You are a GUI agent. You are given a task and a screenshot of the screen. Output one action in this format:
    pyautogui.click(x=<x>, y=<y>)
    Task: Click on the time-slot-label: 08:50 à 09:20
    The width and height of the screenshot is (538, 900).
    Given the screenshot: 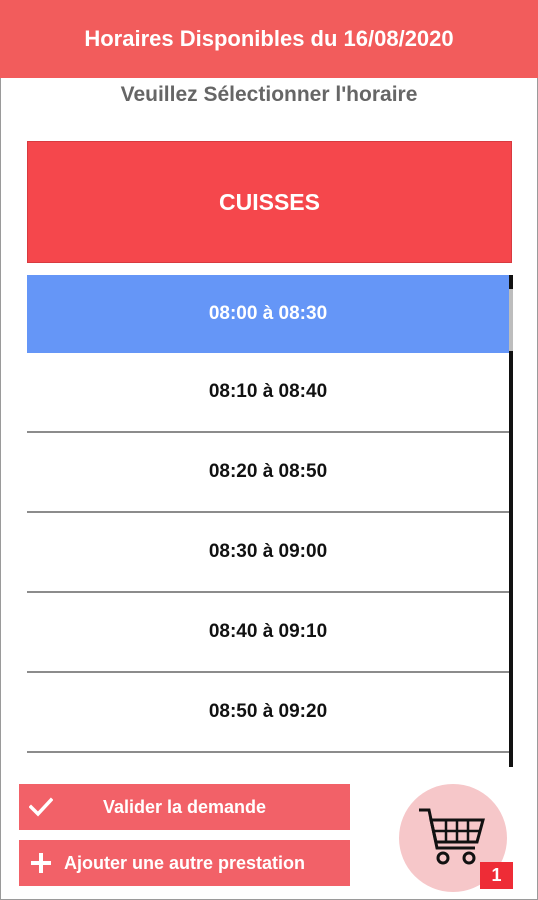 What is the action you would take?
    pyautogui.click(x=268, y=711)
    